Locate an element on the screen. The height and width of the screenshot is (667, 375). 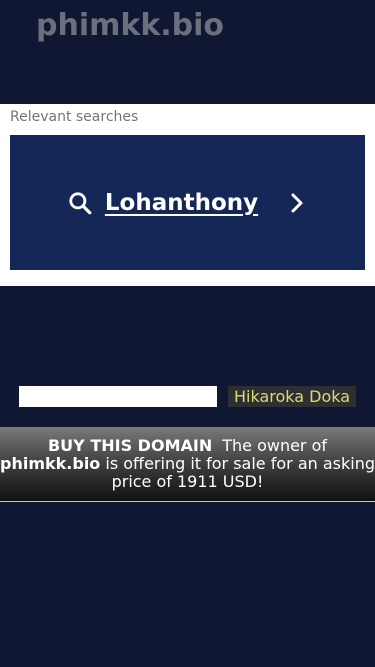
buy-domain-label: BUY THIS DOMAIN is located at coordinates (130, 445).